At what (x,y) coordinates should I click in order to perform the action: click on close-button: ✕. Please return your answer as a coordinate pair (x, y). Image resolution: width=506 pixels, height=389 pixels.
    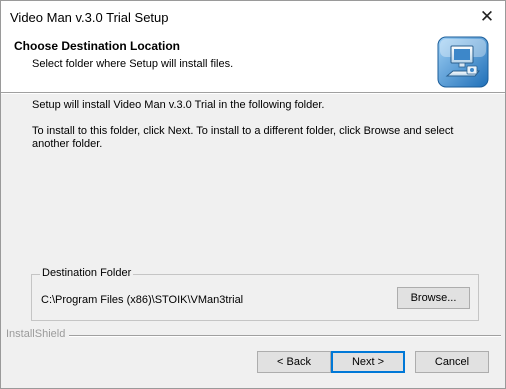
    Looking at the image, I should click on (487, 17).